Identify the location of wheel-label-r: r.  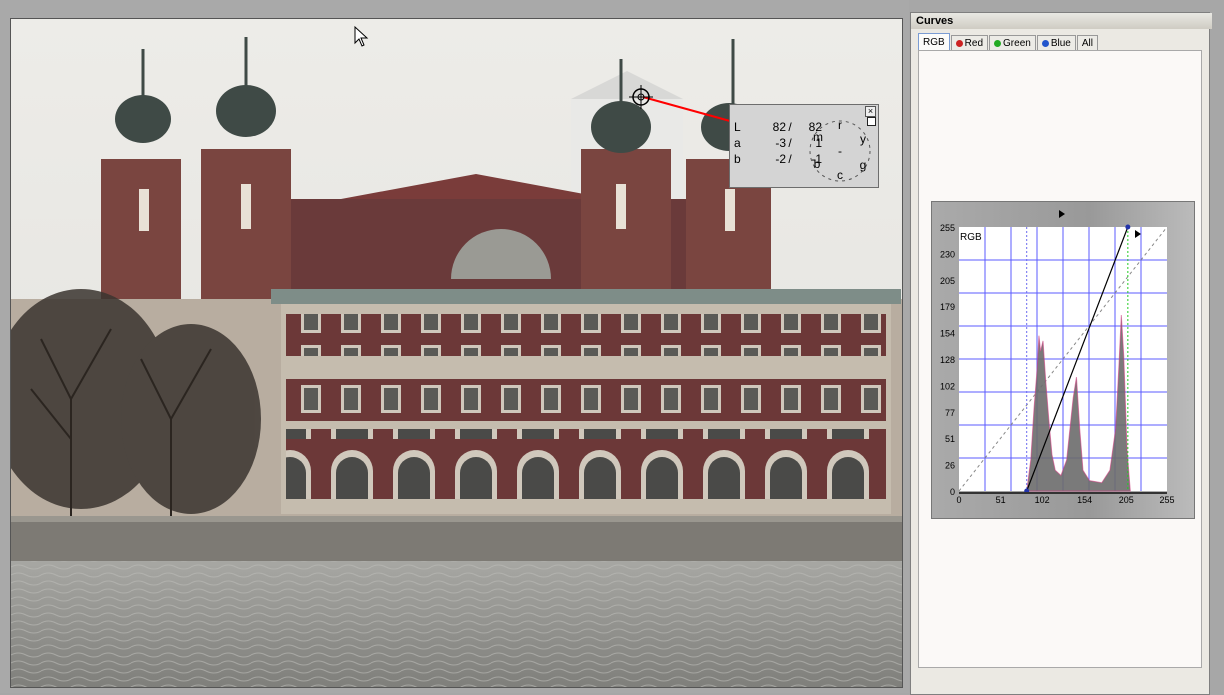
(840, 125).